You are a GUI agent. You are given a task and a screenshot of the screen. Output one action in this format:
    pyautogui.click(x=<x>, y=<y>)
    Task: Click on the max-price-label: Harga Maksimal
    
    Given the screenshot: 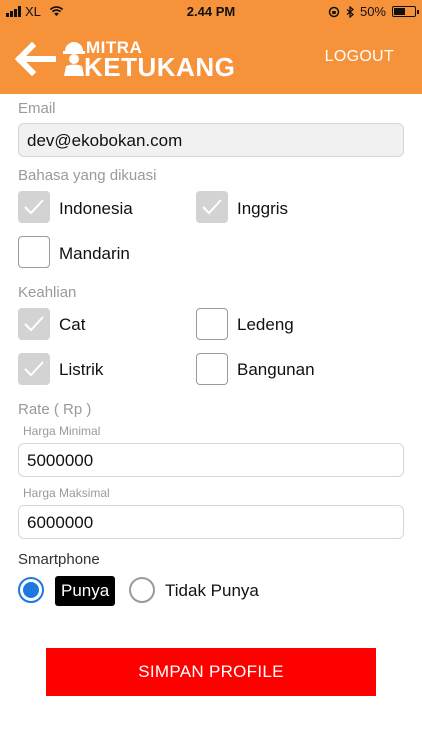 What is the action you would take?
    pyautogui.click(x=66, y=493)
    